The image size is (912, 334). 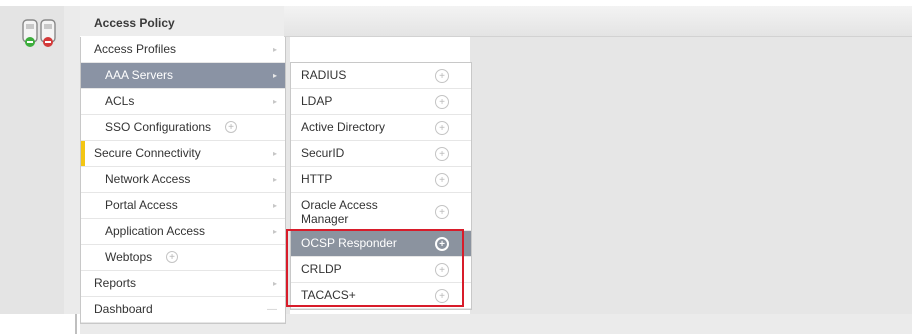 What do you see at coordinates (129, 257) in the screenshot?
I see `menu-item-label: Webtops` at bounding box center [129, 257].